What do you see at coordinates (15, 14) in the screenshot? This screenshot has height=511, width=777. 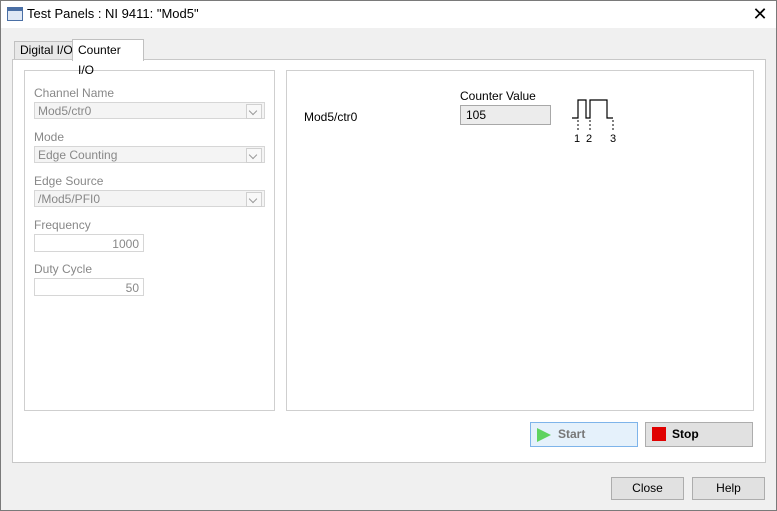 I see `app-window-icon` at bounding box center [15, 14].